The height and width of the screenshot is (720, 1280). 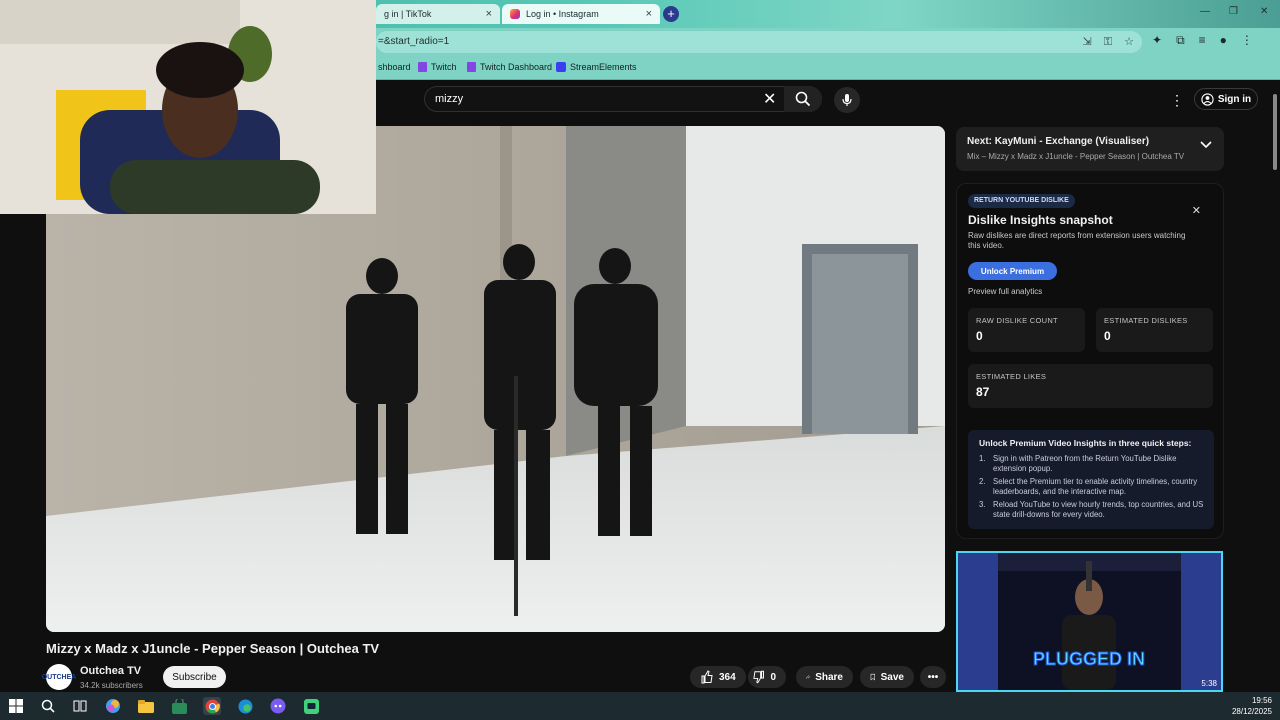 What do you see at coordinates (394, 67) in the screenshot?
I see `bookmark-dashboard: shboard` at bounding box center [394, 67].